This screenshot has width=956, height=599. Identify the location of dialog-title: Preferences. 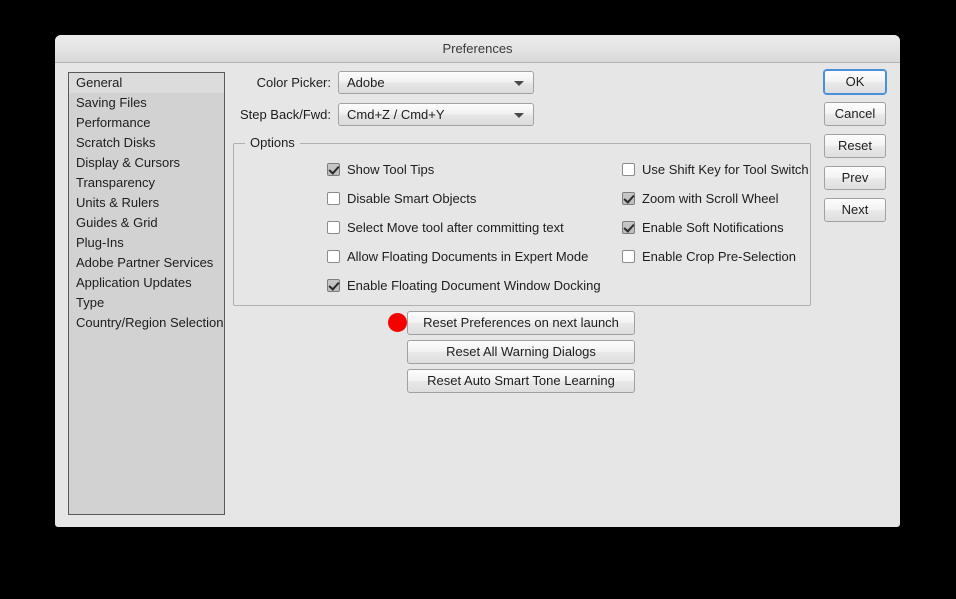
(477, 48).